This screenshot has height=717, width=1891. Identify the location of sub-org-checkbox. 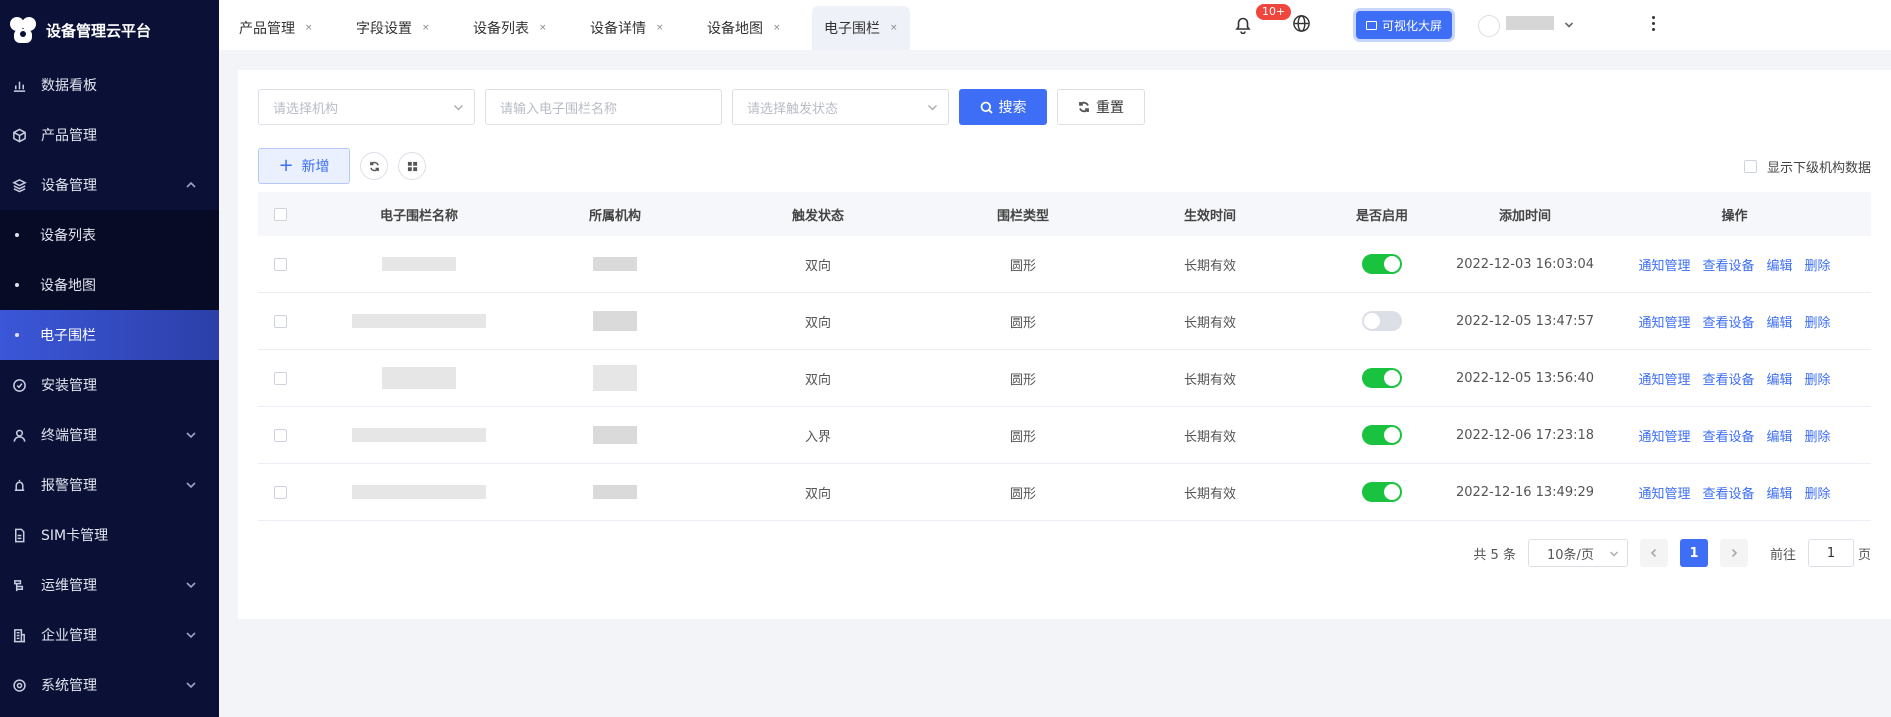
(1750, 166).